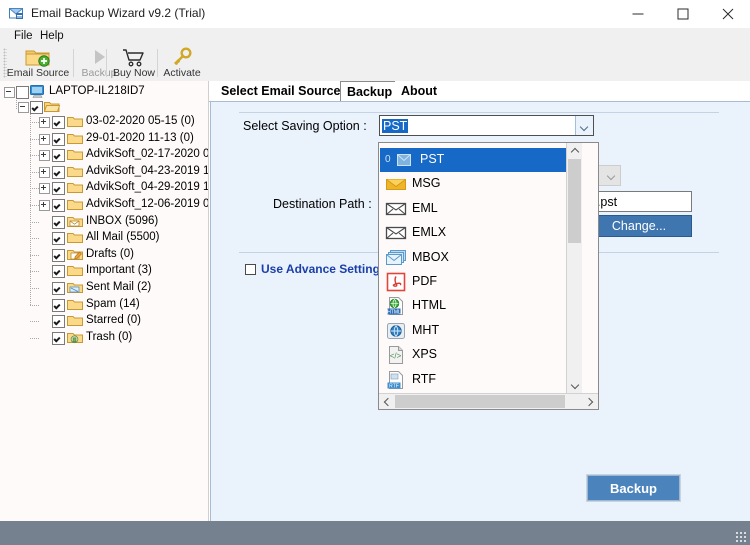 The image size is (750, 545). What do you see at coordinates (574, 268) in the screenshot?
I see `dropdown-vertical-scrollbar` at bounding box center [574, 268].